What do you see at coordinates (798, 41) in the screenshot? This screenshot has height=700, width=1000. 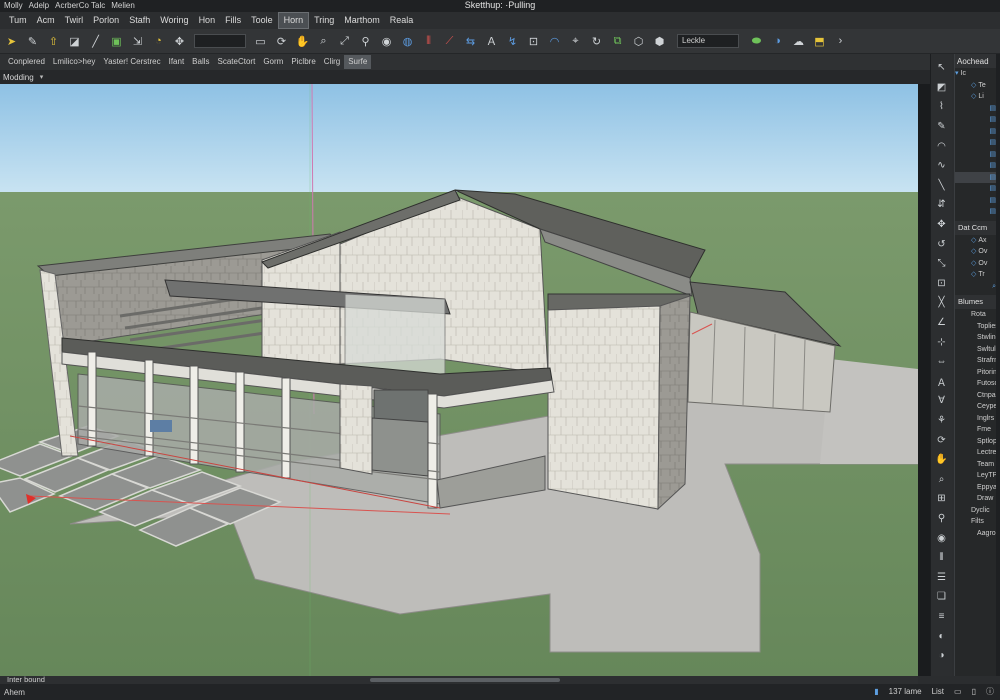 I see `fog-icon: ☁` at bounding box center [798, 41].